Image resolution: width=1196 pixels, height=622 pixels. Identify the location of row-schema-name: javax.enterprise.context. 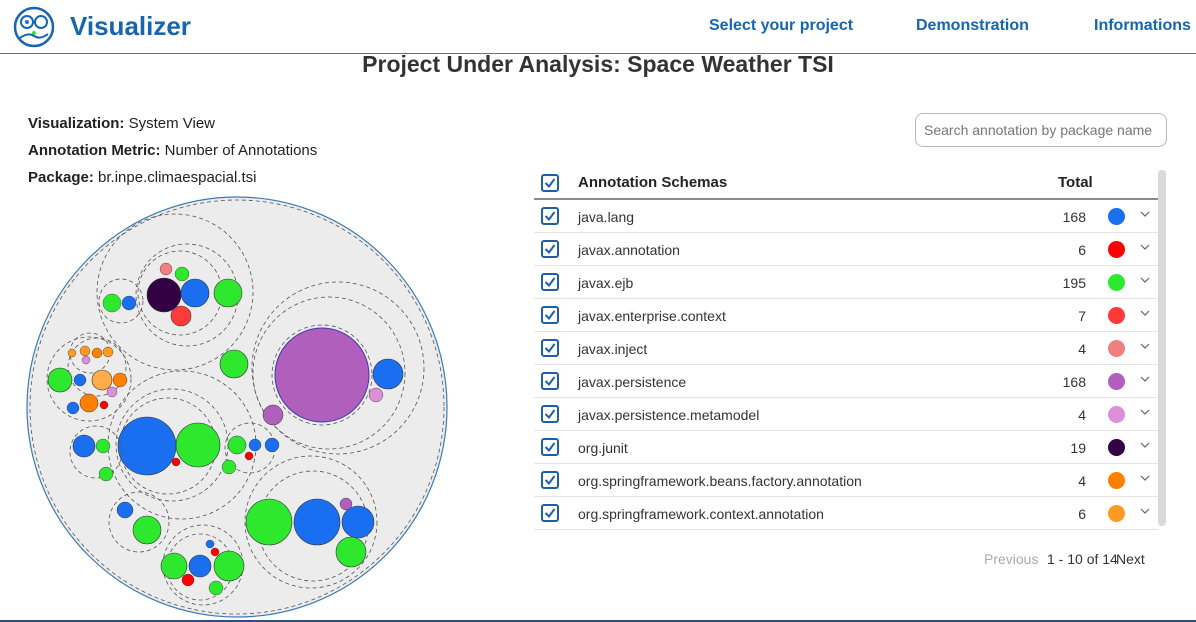
(652, 316).